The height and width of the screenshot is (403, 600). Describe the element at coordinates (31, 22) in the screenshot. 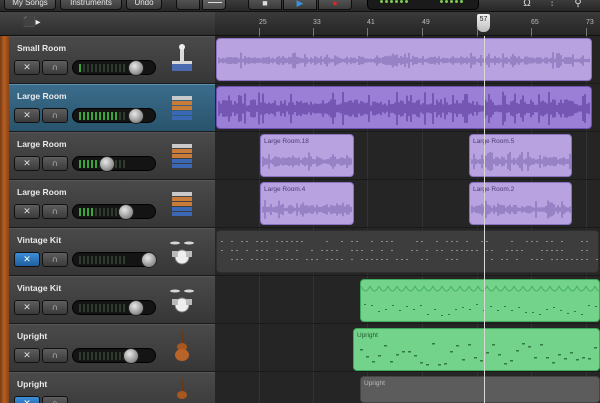

I see `add-track-icon: ⬛▸` at that location.